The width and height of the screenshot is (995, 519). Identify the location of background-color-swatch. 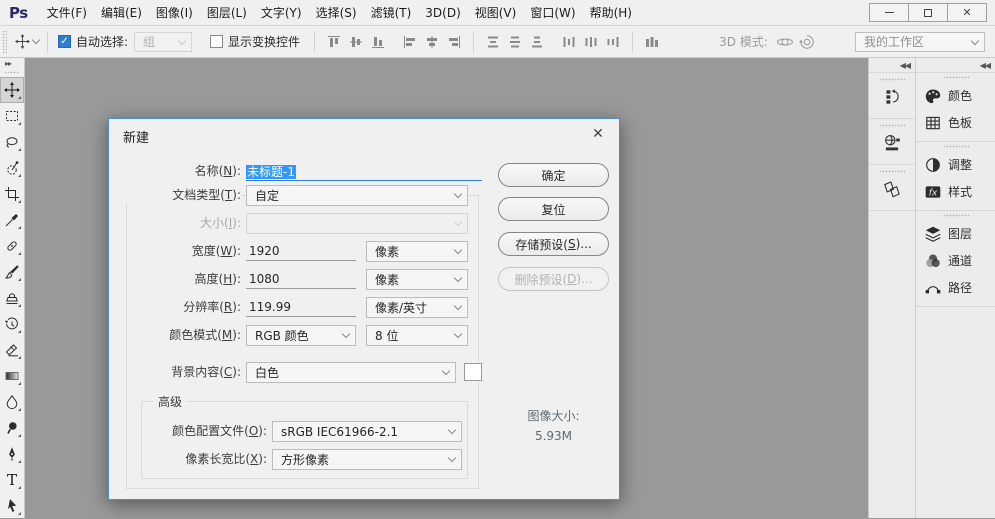
(473, 372).